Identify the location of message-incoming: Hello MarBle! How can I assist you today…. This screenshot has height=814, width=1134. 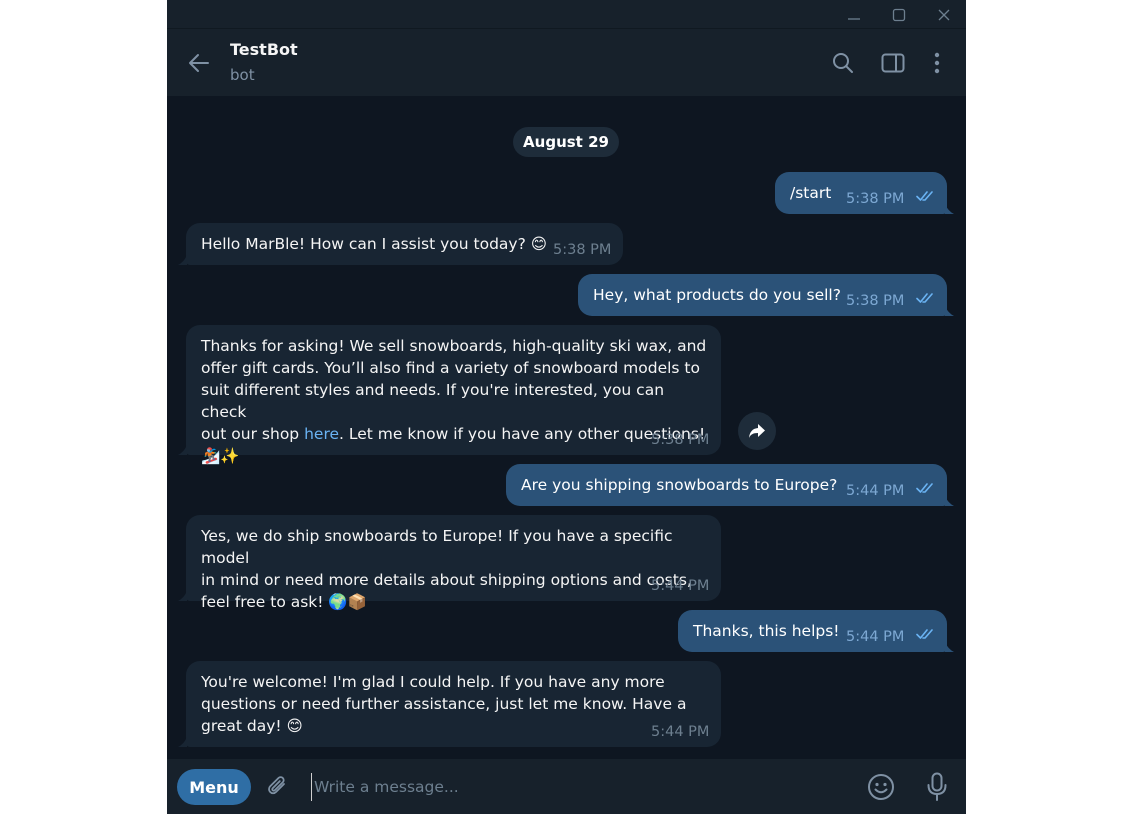
(404, 244).